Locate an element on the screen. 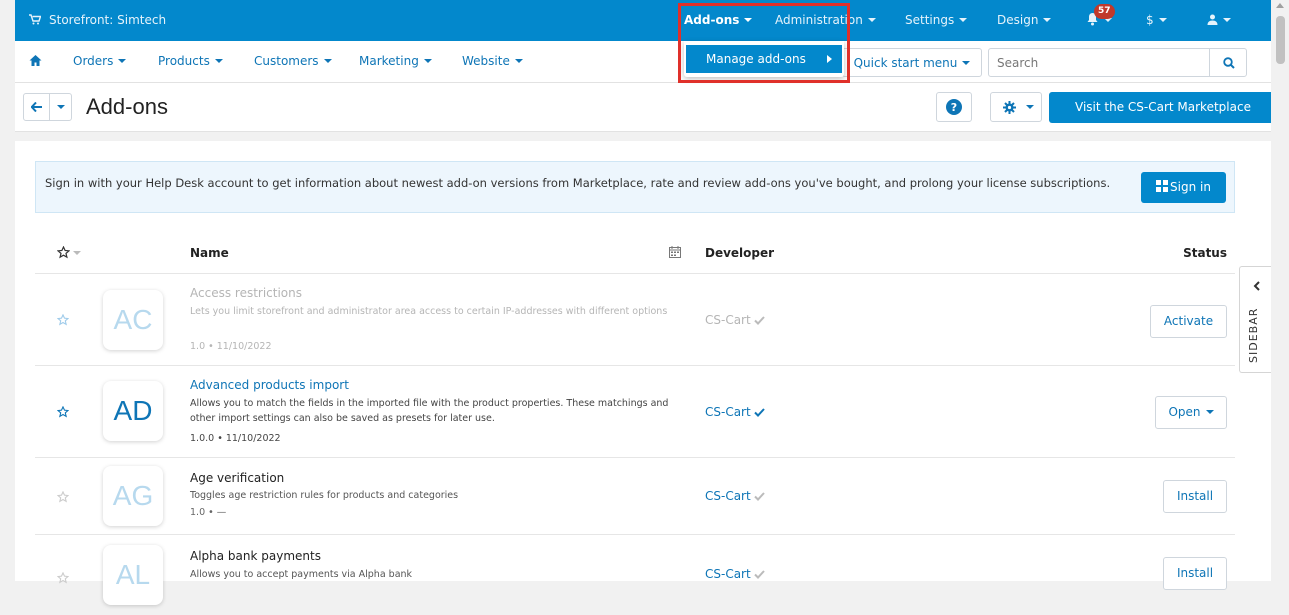  arrow-left-icon is located at coordinates (36, 107).